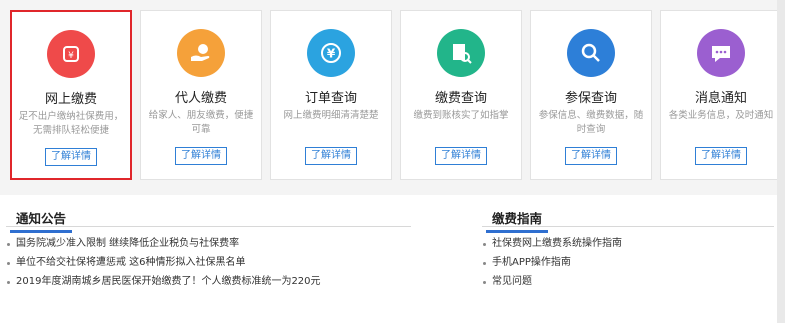 The image size is (785, 323). I want to click on guide-section: 缴费指南 社保费网上缴费系统操作指南 手机APP操作指南 常见问题, so click(628, 248).